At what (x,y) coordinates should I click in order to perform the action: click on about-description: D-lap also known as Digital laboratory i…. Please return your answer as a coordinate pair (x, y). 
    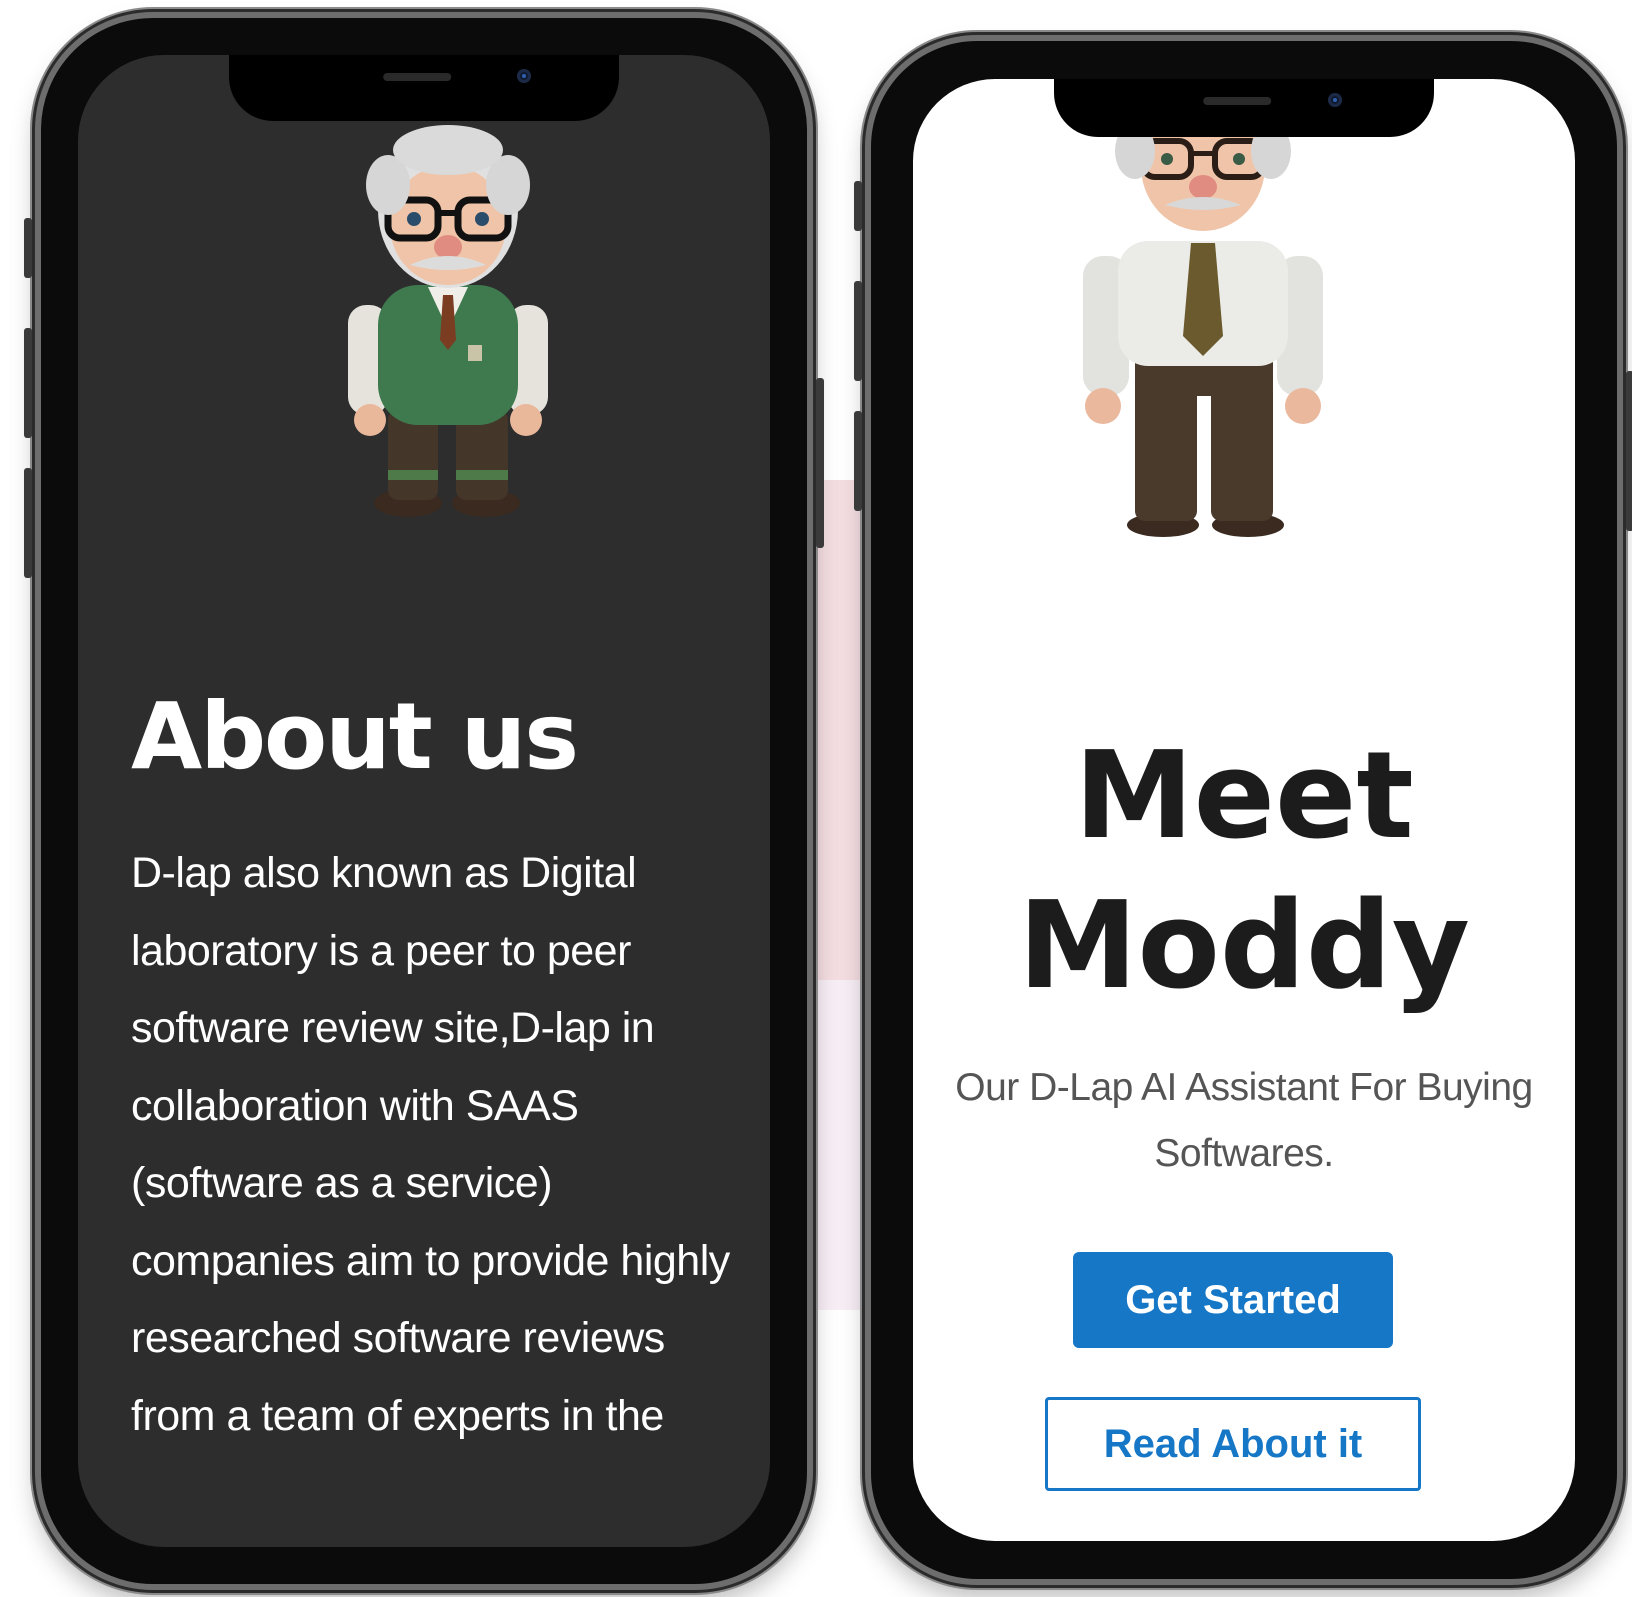
    Looking at the image, I should click on (430, 1144).